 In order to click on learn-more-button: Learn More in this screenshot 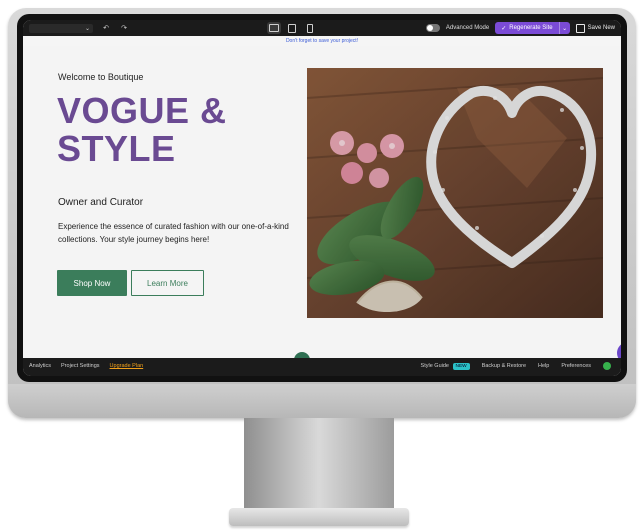, I will do `click(167, 283)`.